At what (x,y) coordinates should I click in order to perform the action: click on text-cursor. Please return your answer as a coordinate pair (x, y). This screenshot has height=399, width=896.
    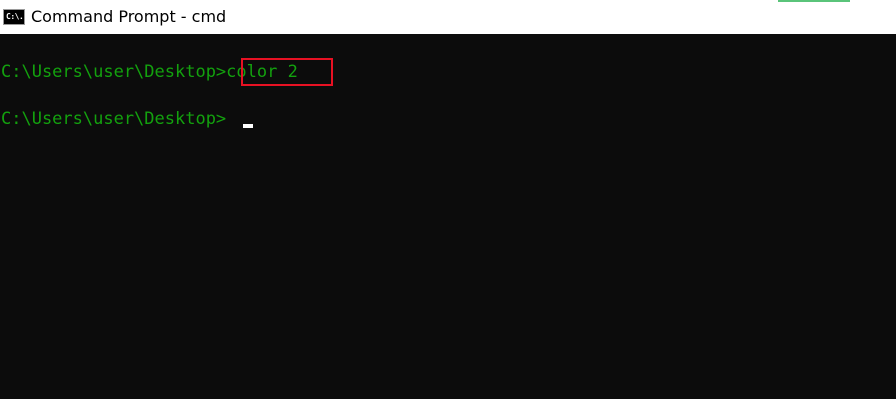
    Looking at the image, I should click on (248, 126).